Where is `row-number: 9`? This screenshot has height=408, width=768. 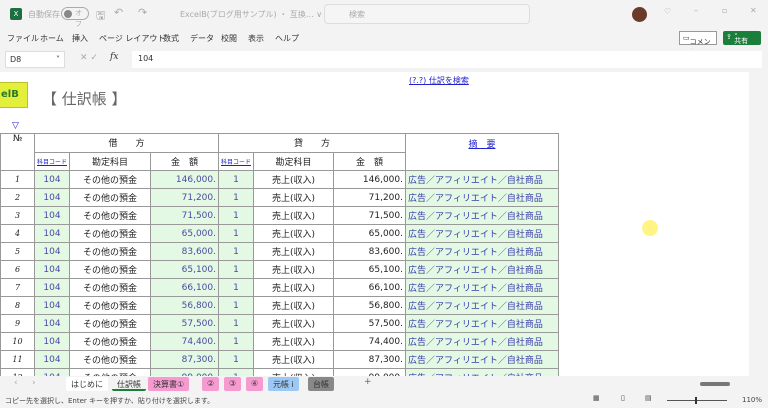
row-number: 9 is located at coordinates (17, 323).